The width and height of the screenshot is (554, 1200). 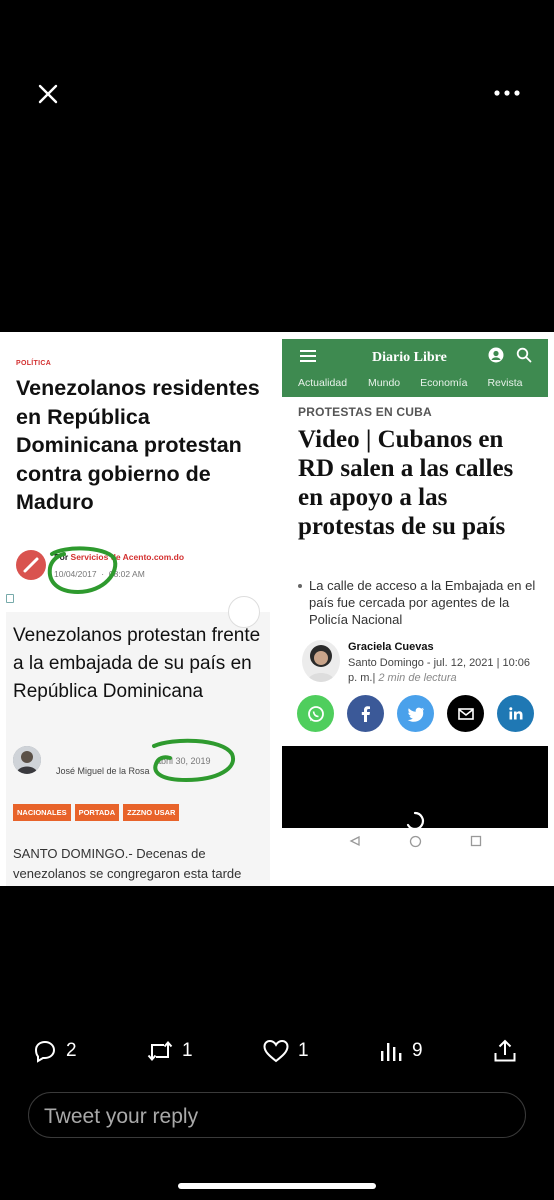 I want to click on linkedin-share-button, so click(x=515, y=713).